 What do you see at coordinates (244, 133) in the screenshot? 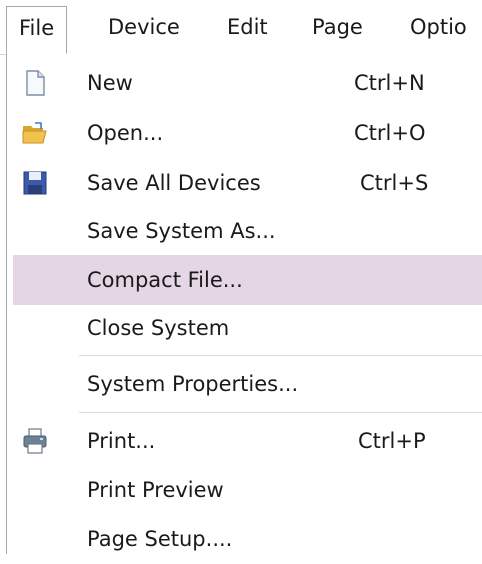
I see `menu-item-open: Open... Ctrl+O` at bounding box center [244, 133].